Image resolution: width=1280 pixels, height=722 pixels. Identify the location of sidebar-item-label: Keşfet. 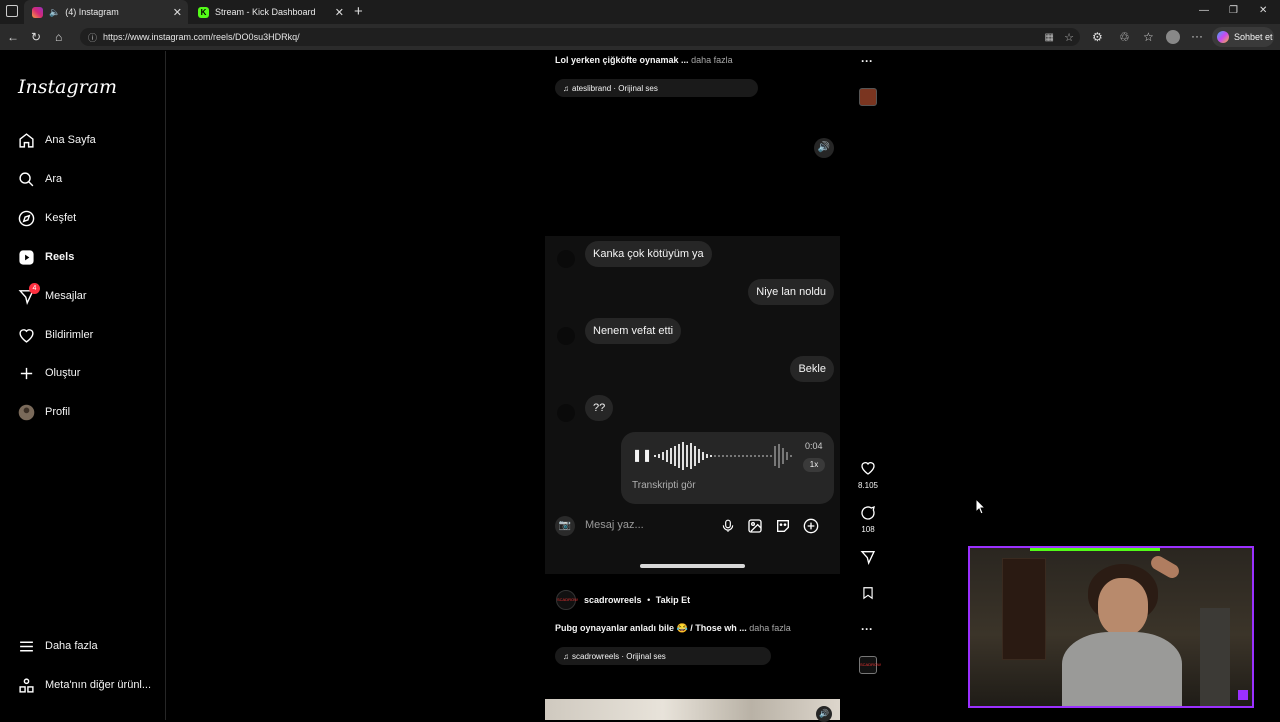
(61, 218).